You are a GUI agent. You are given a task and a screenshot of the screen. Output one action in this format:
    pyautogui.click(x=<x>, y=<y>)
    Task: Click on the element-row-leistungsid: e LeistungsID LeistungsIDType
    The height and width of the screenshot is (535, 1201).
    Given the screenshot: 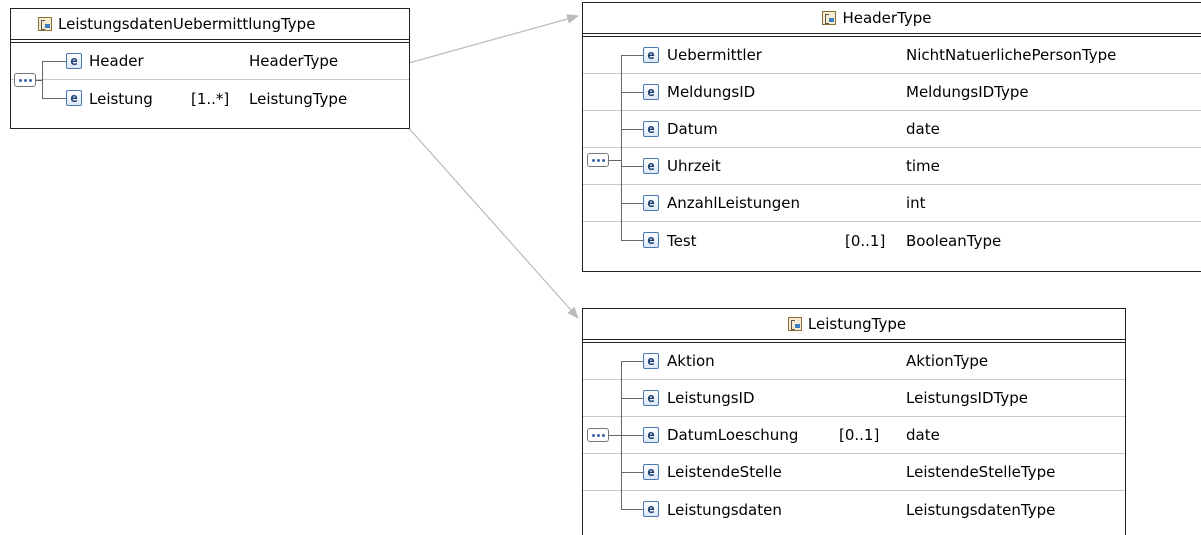 What is the action you would take?
    pyautogui.click(x=854, y=398)
    